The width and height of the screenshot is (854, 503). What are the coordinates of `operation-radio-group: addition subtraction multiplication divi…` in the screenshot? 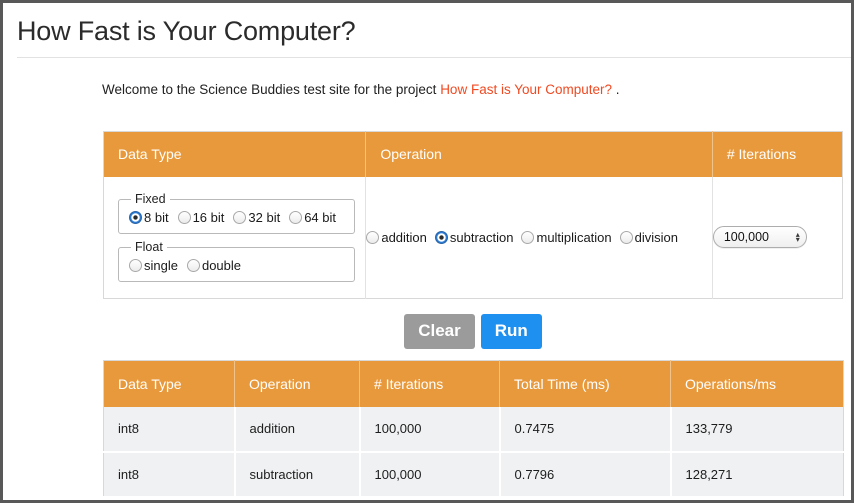 It's located at (538, 237).